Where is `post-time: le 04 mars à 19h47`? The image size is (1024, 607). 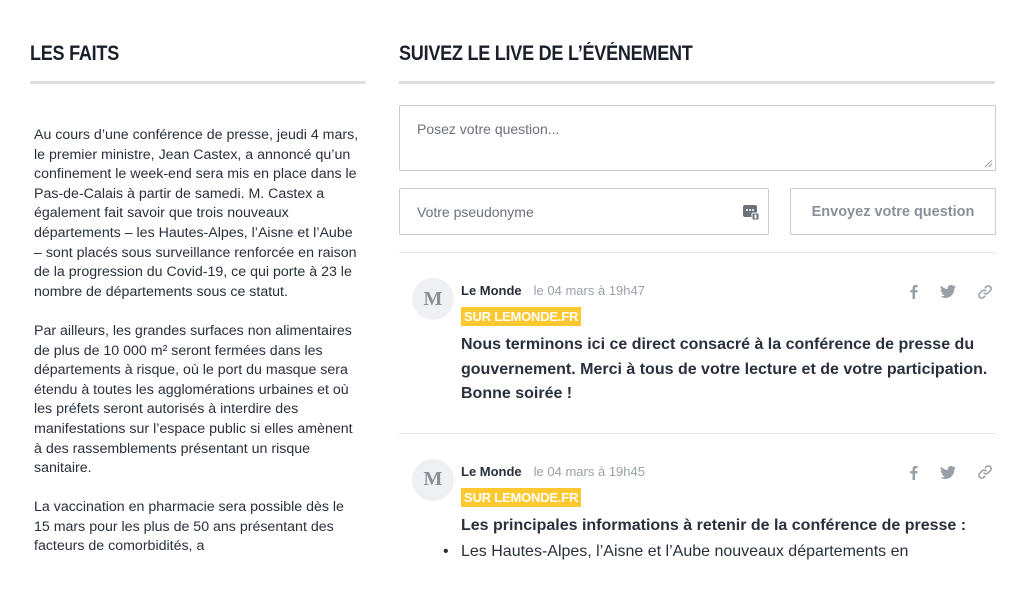
post-time: le 04 mars à 19h47 is located at coordinates (589, 290).